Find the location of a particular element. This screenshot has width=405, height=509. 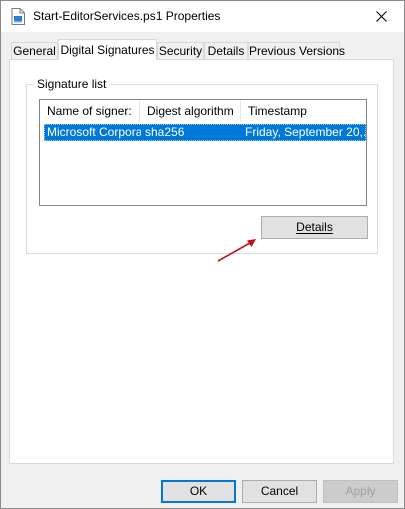

apply-button: Apply is located at coordinates (360, 491).